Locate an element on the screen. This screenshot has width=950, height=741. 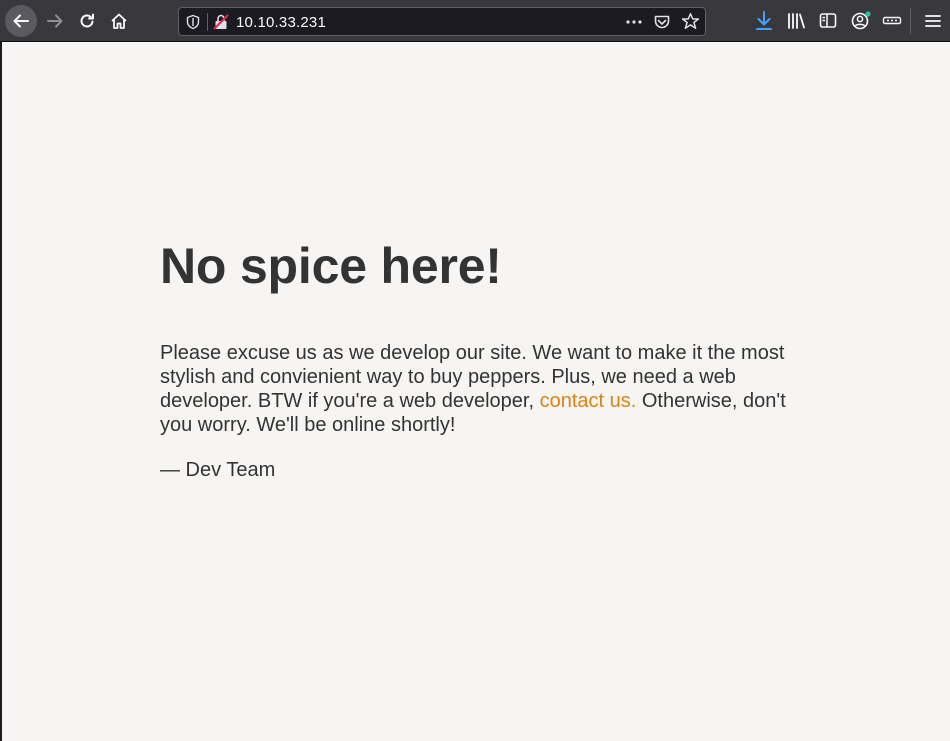
toolbar-divider is located at coordinates (910, 21).